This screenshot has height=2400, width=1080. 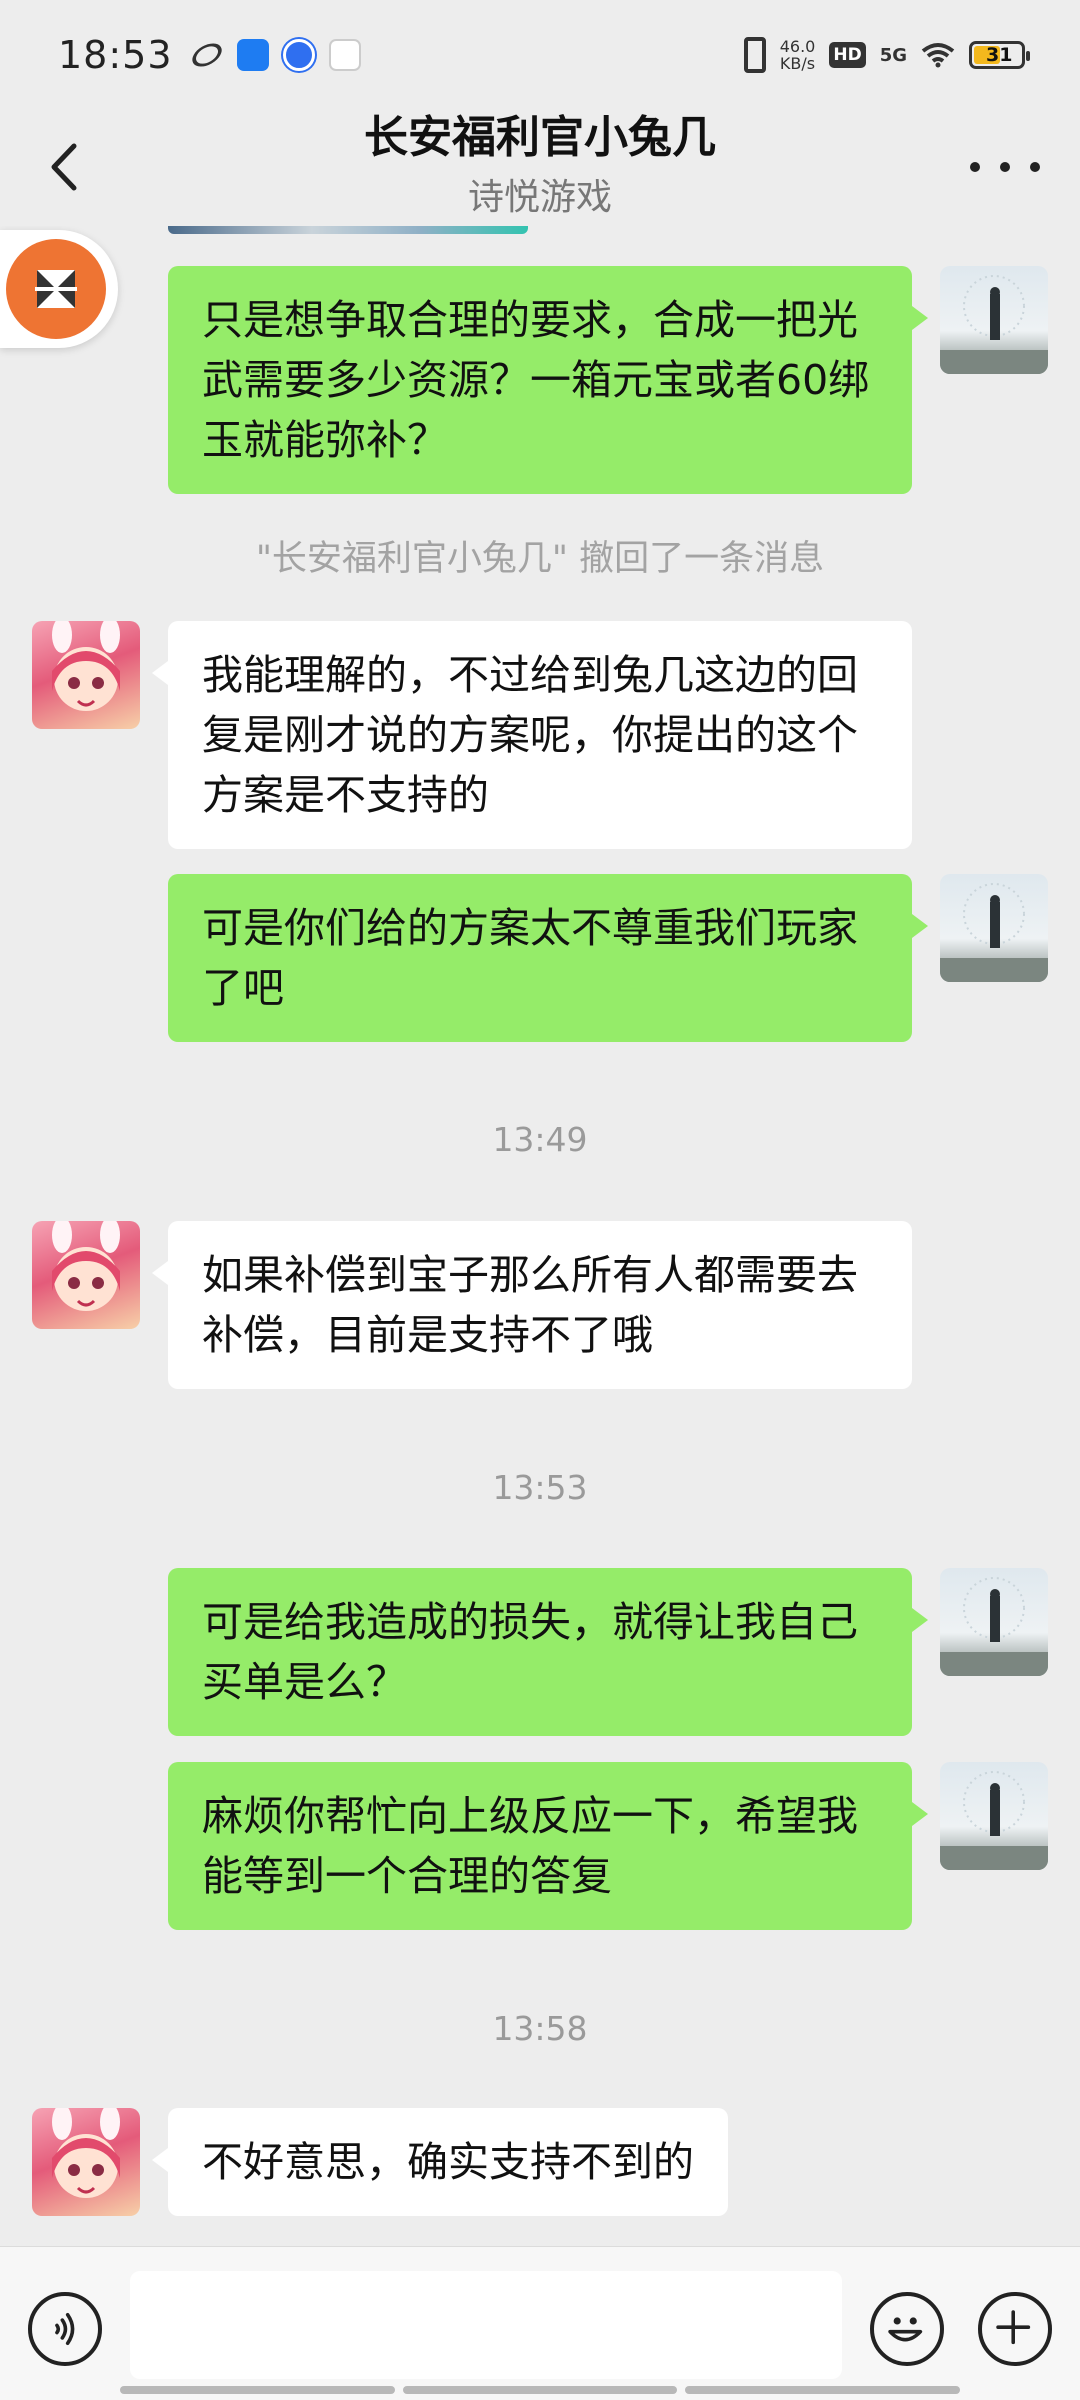 What do you see at coordinates (532, 735) in the screenshot?
I see `message-bubble-received: 我能理解的，不过给到兔几这边的回复是刚才说的方案呢，你提出的这个方案是不支持的` at bounding box center [532, 735].